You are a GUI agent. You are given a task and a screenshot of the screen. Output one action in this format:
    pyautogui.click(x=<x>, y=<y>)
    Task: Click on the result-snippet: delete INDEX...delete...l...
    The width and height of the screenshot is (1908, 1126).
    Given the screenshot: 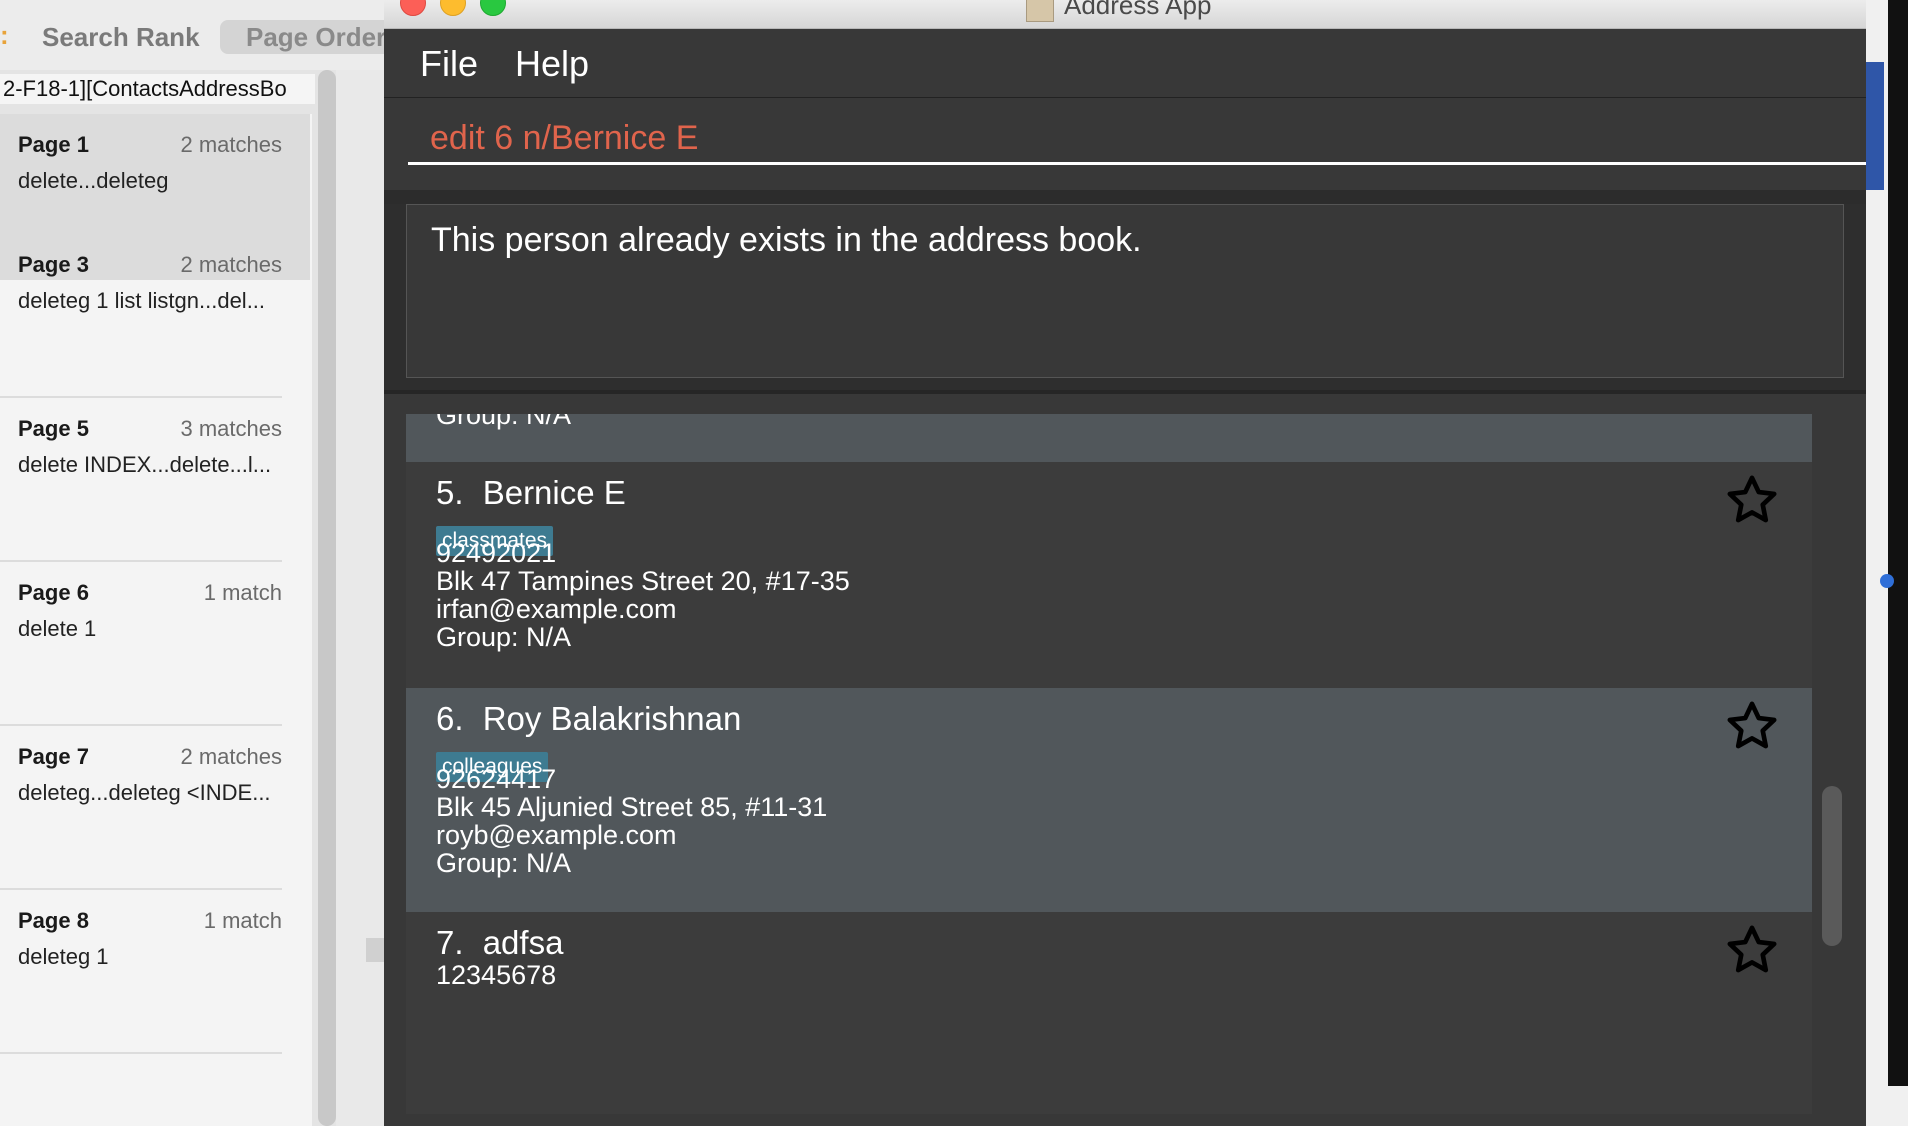 What is the action you would take?
    pyautogui.click(x=145, y=464)
    